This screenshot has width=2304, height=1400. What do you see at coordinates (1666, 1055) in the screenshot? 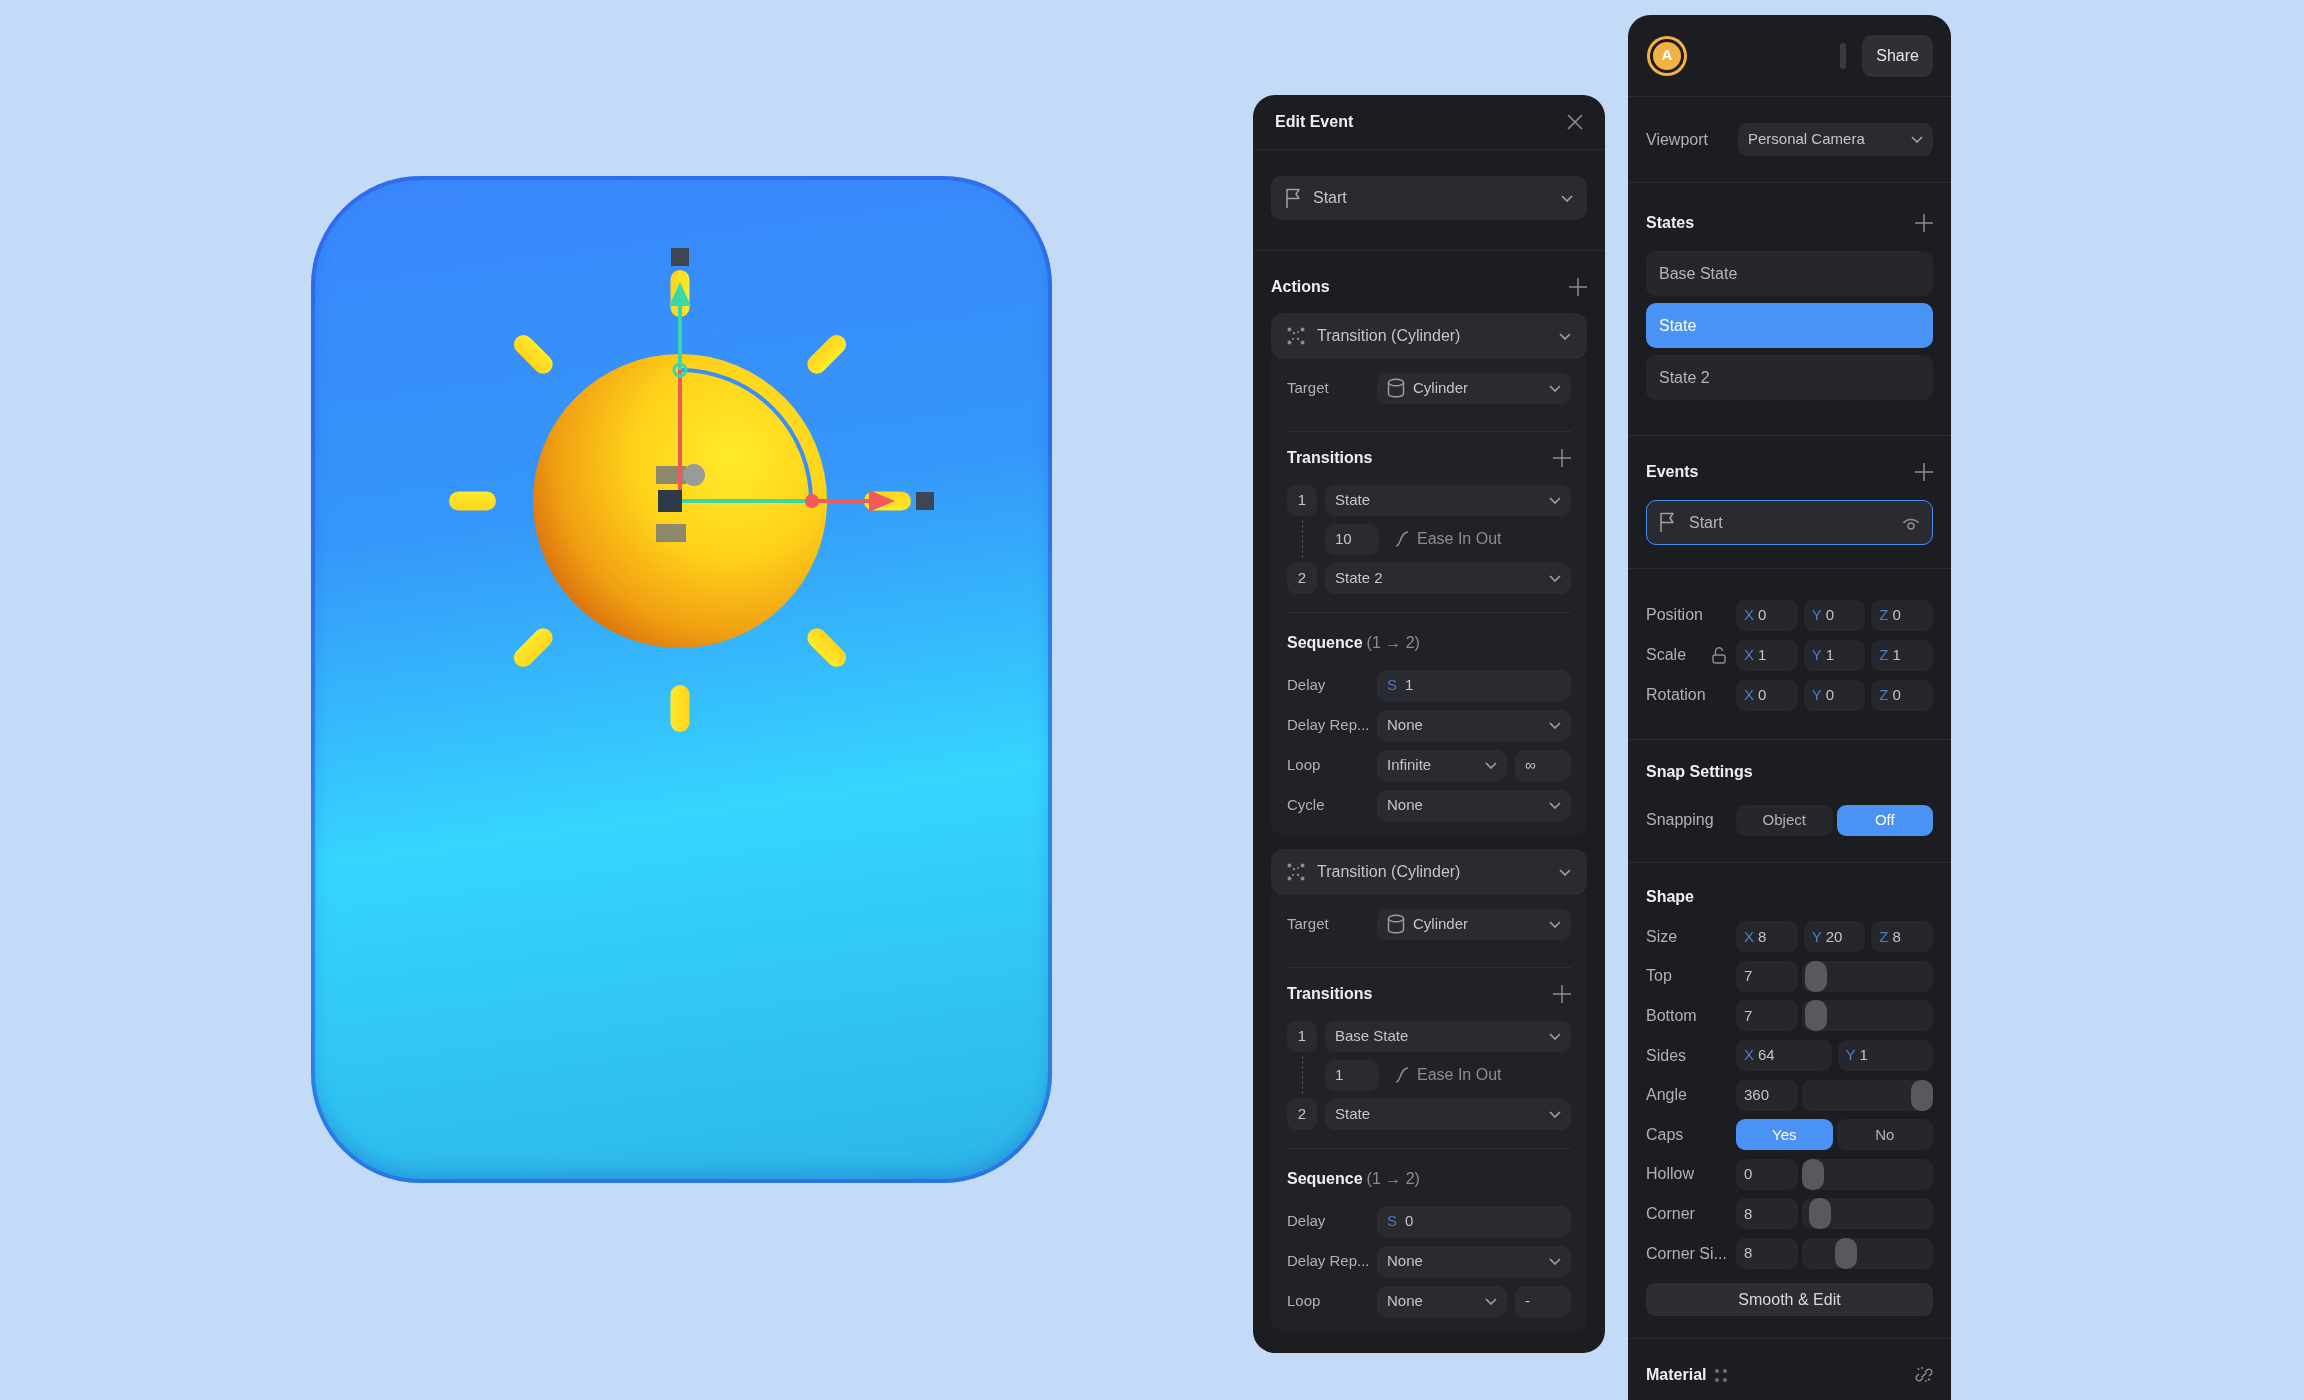
I see `field-label: Sides` at bounding box center [1666, 1055].